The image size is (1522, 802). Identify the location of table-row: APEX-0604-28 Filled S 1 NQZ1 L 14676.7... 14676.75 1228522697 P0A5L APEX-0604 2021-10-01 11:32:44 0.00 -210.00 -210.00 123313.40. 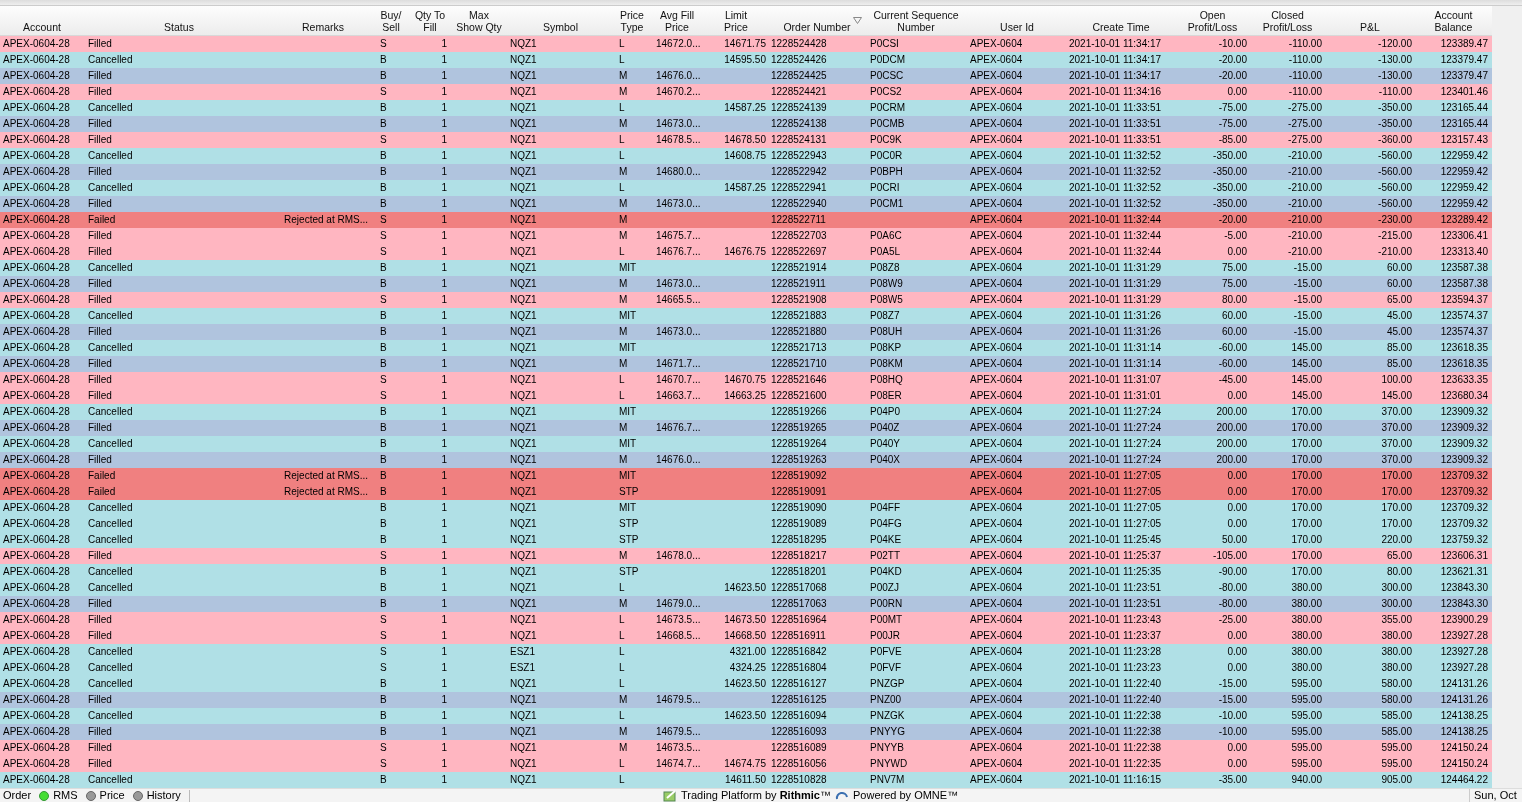
(746, 252).